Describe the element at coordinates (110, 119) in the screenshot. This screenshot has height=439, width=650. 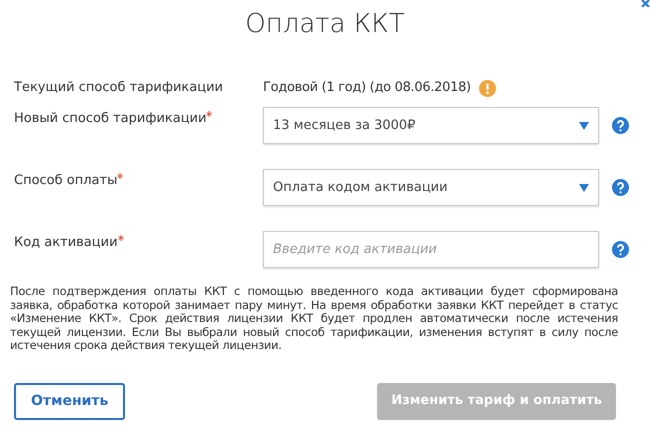
I see `field-label: Новый способ тарификации` at that location.